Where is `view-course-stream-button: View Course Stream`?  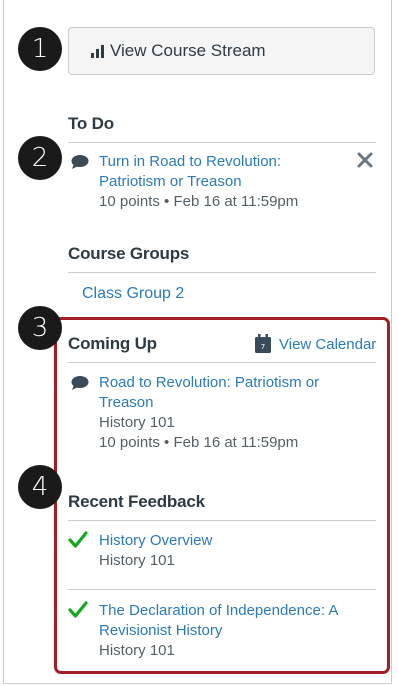
view-course-stream-button: View Course Stream is located at coordinates (221, 51).